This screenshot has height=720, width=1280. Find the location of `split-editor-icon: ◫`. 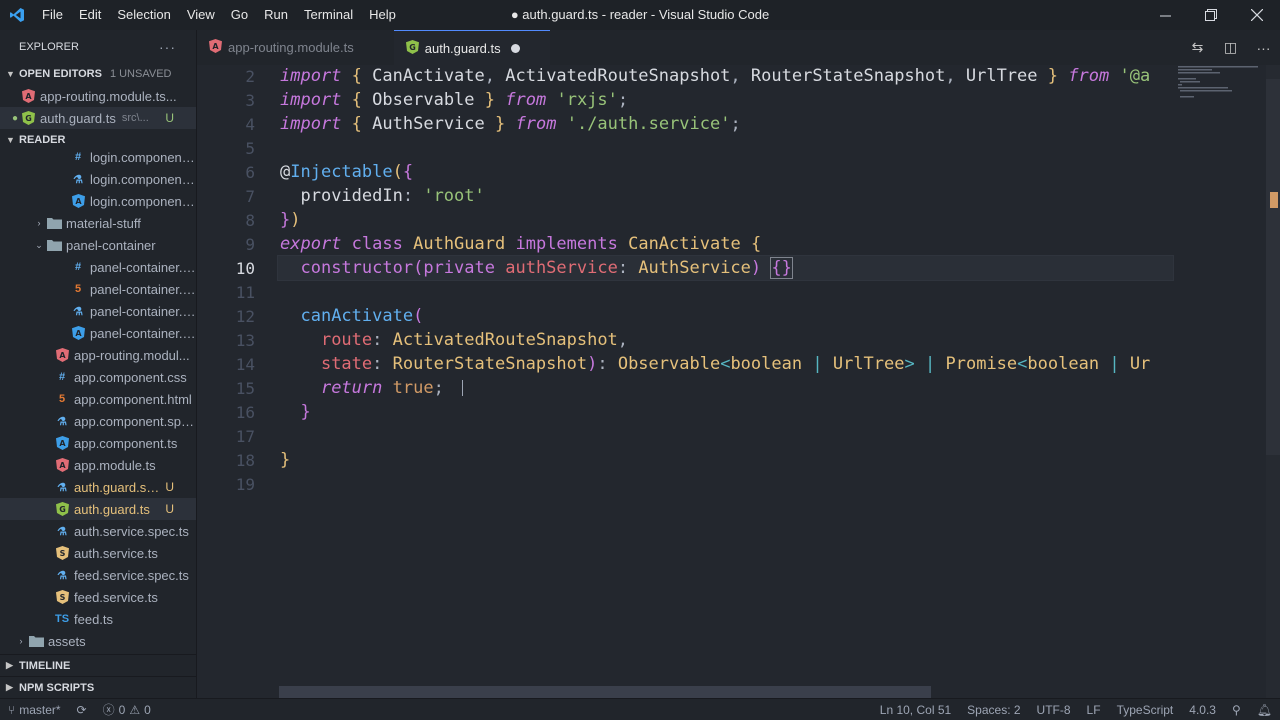

split-editor-icon: ◫ is located at coordinates (1230, 47).